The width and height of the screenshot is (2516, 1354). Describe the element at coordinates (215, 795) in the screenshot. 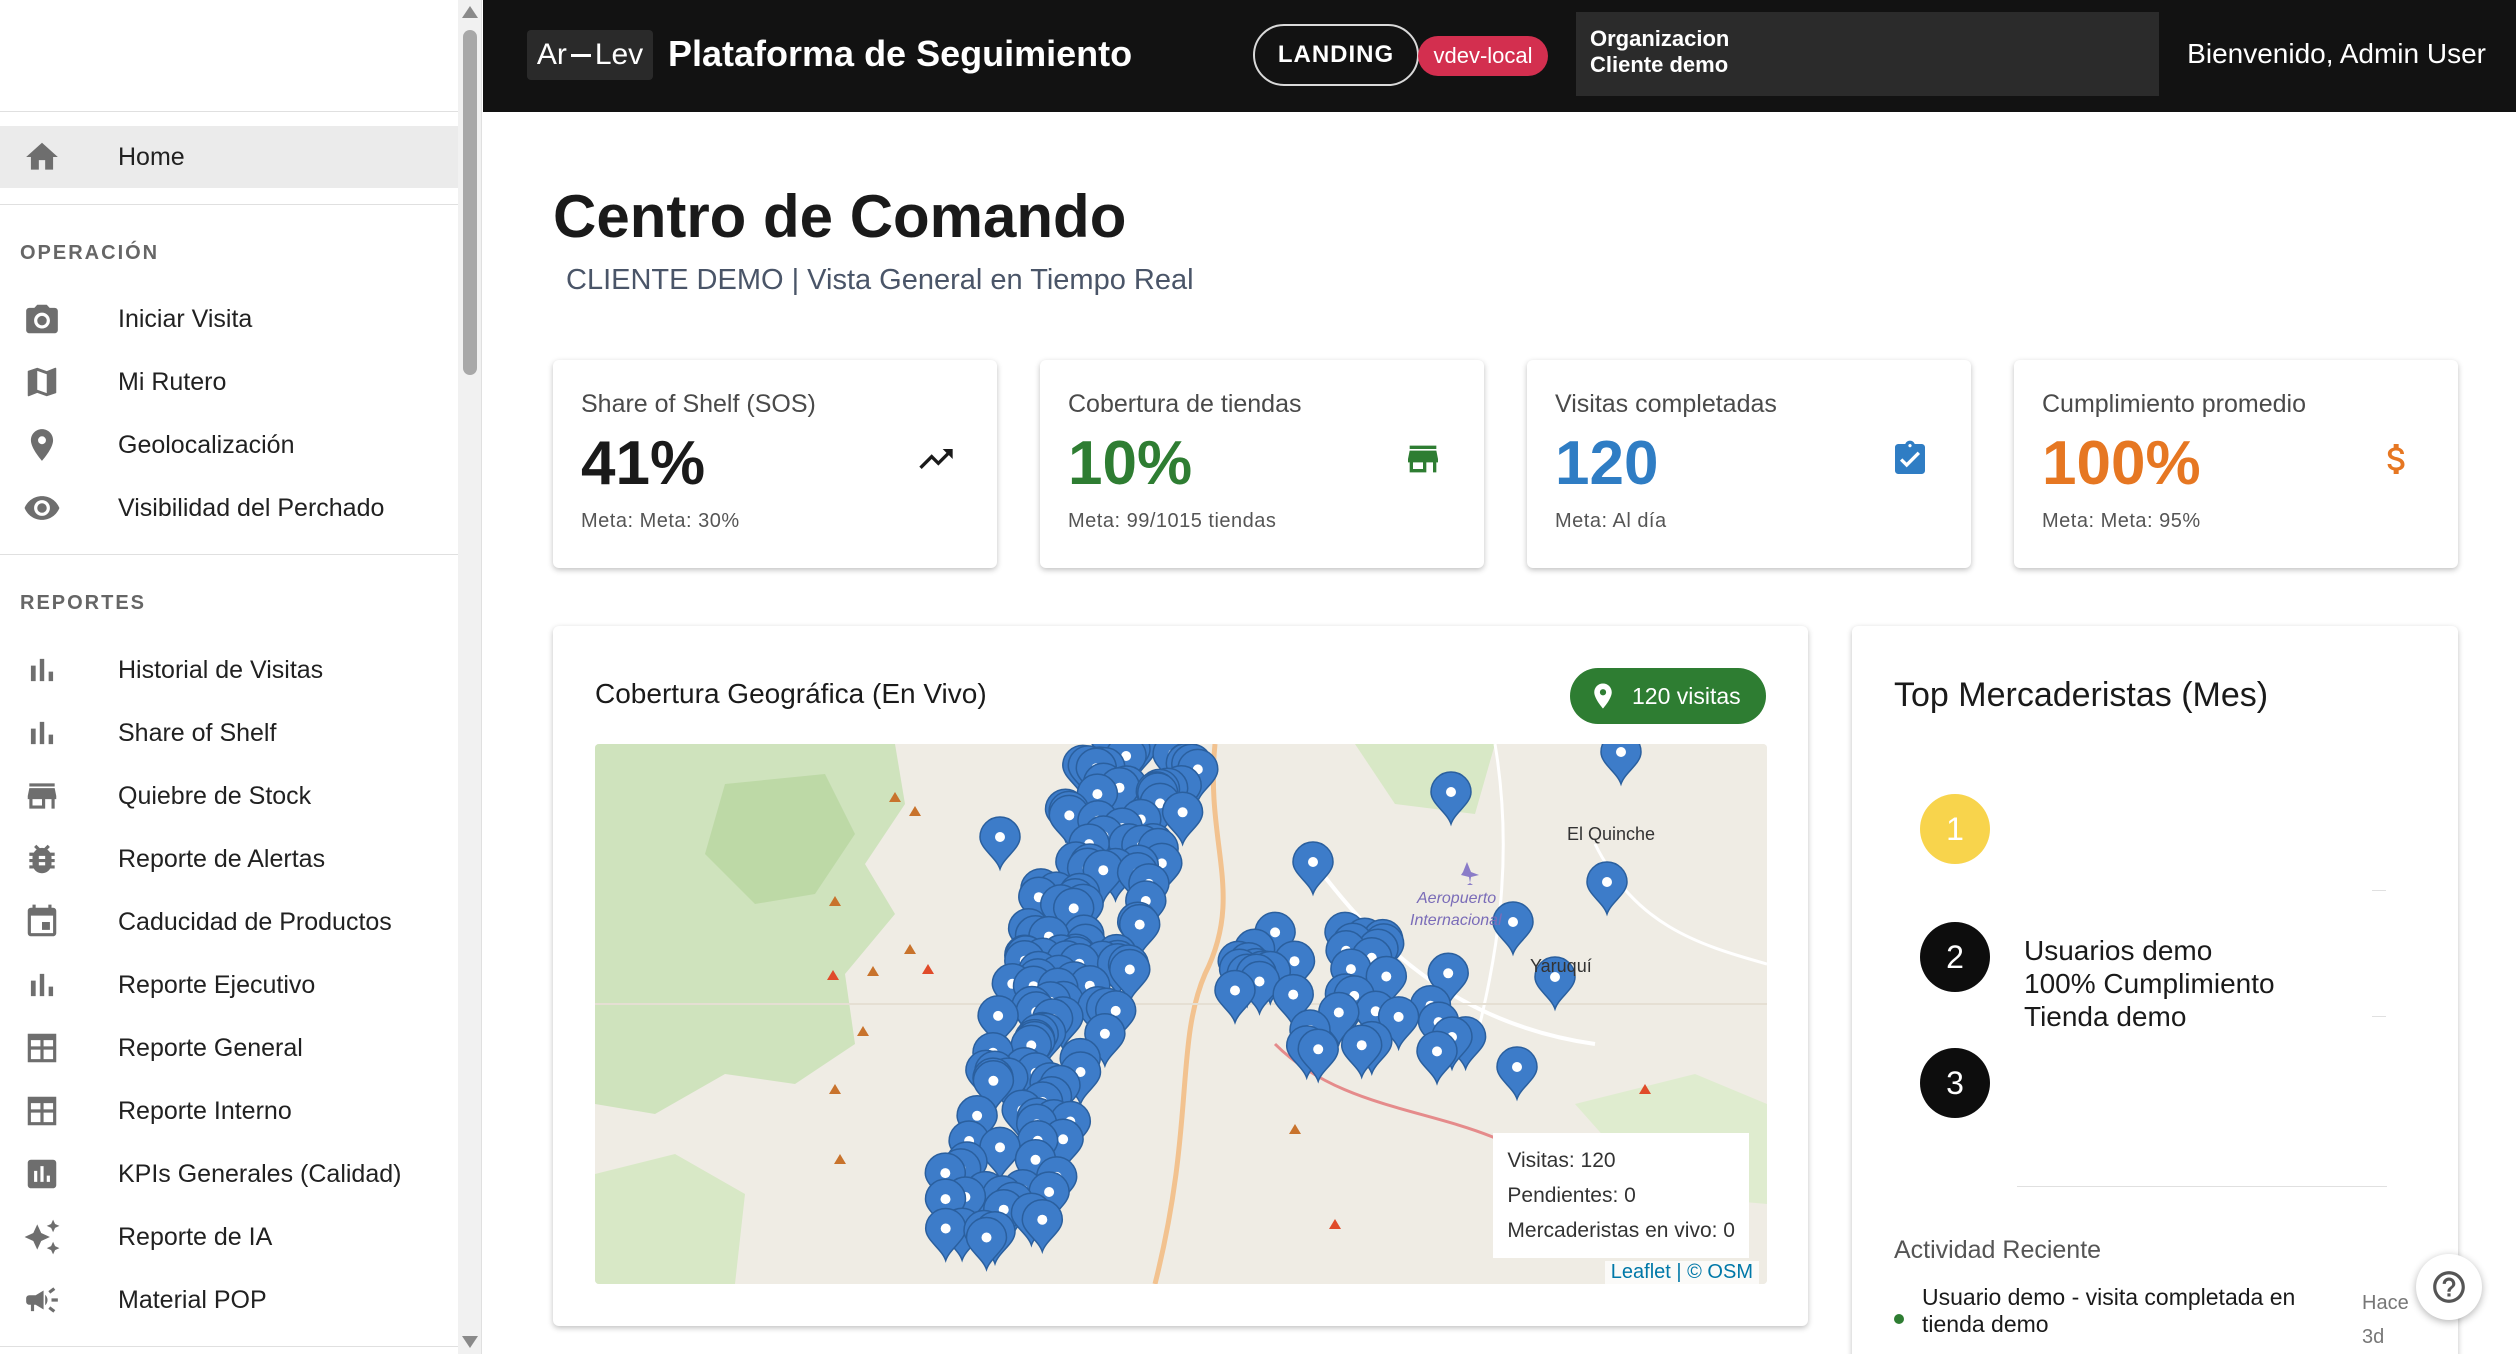

I see `sidebar-item-label: Quiebre de Stock` at that location.